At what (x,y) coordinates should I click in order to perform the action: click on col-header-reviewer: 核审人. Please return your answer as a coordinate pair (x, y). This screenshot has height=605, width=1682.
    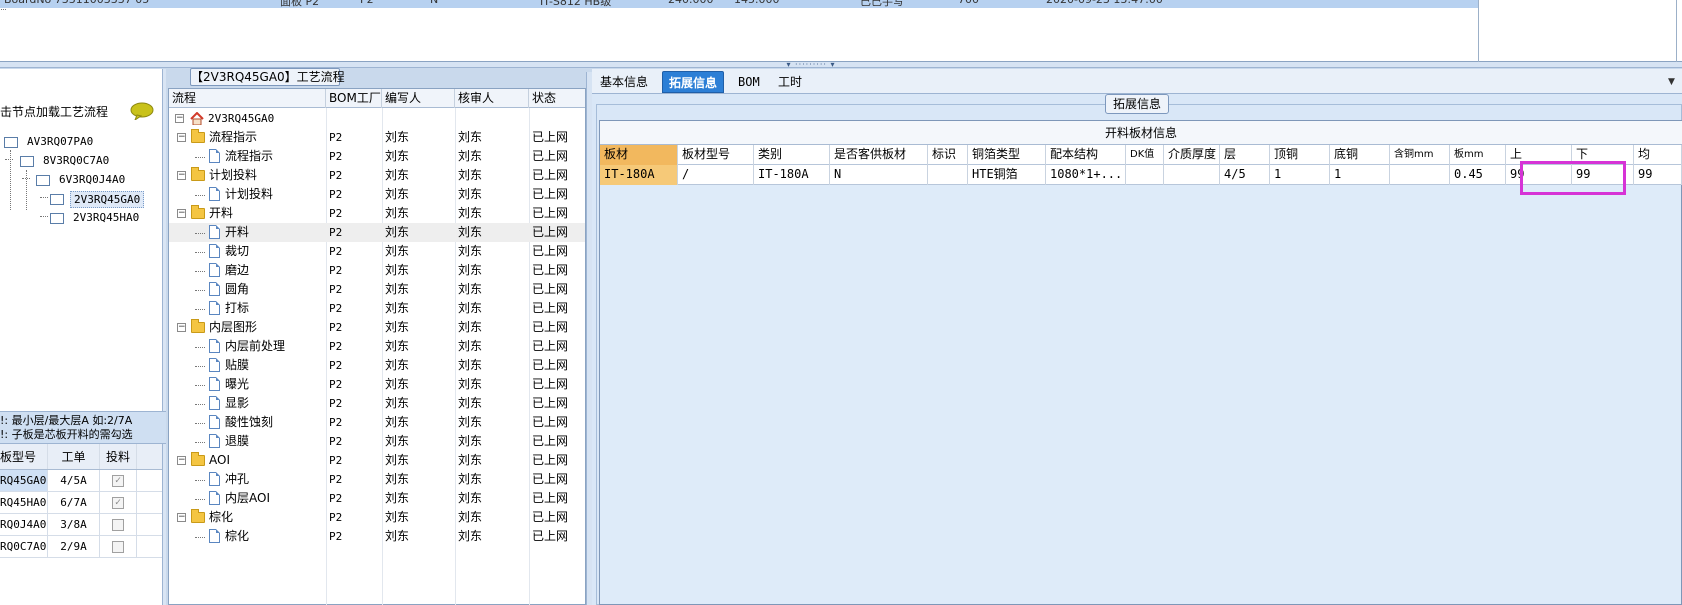
    Looking at the image, I should click on (492, 98).